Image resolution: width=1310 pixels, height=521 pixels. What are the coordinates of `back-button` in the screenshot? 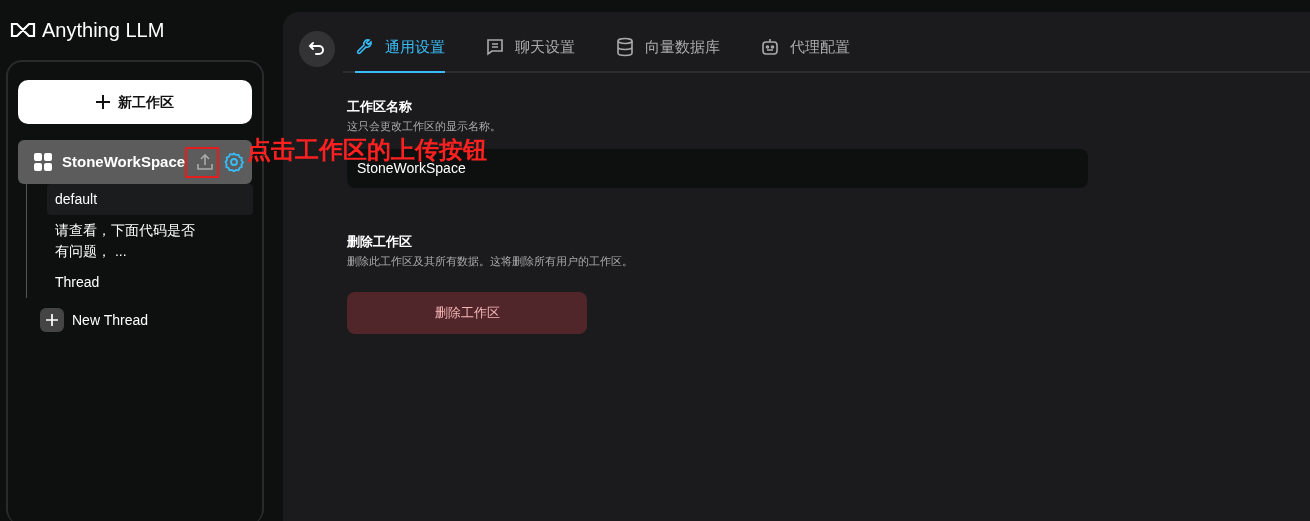 It's located at (317, 49).